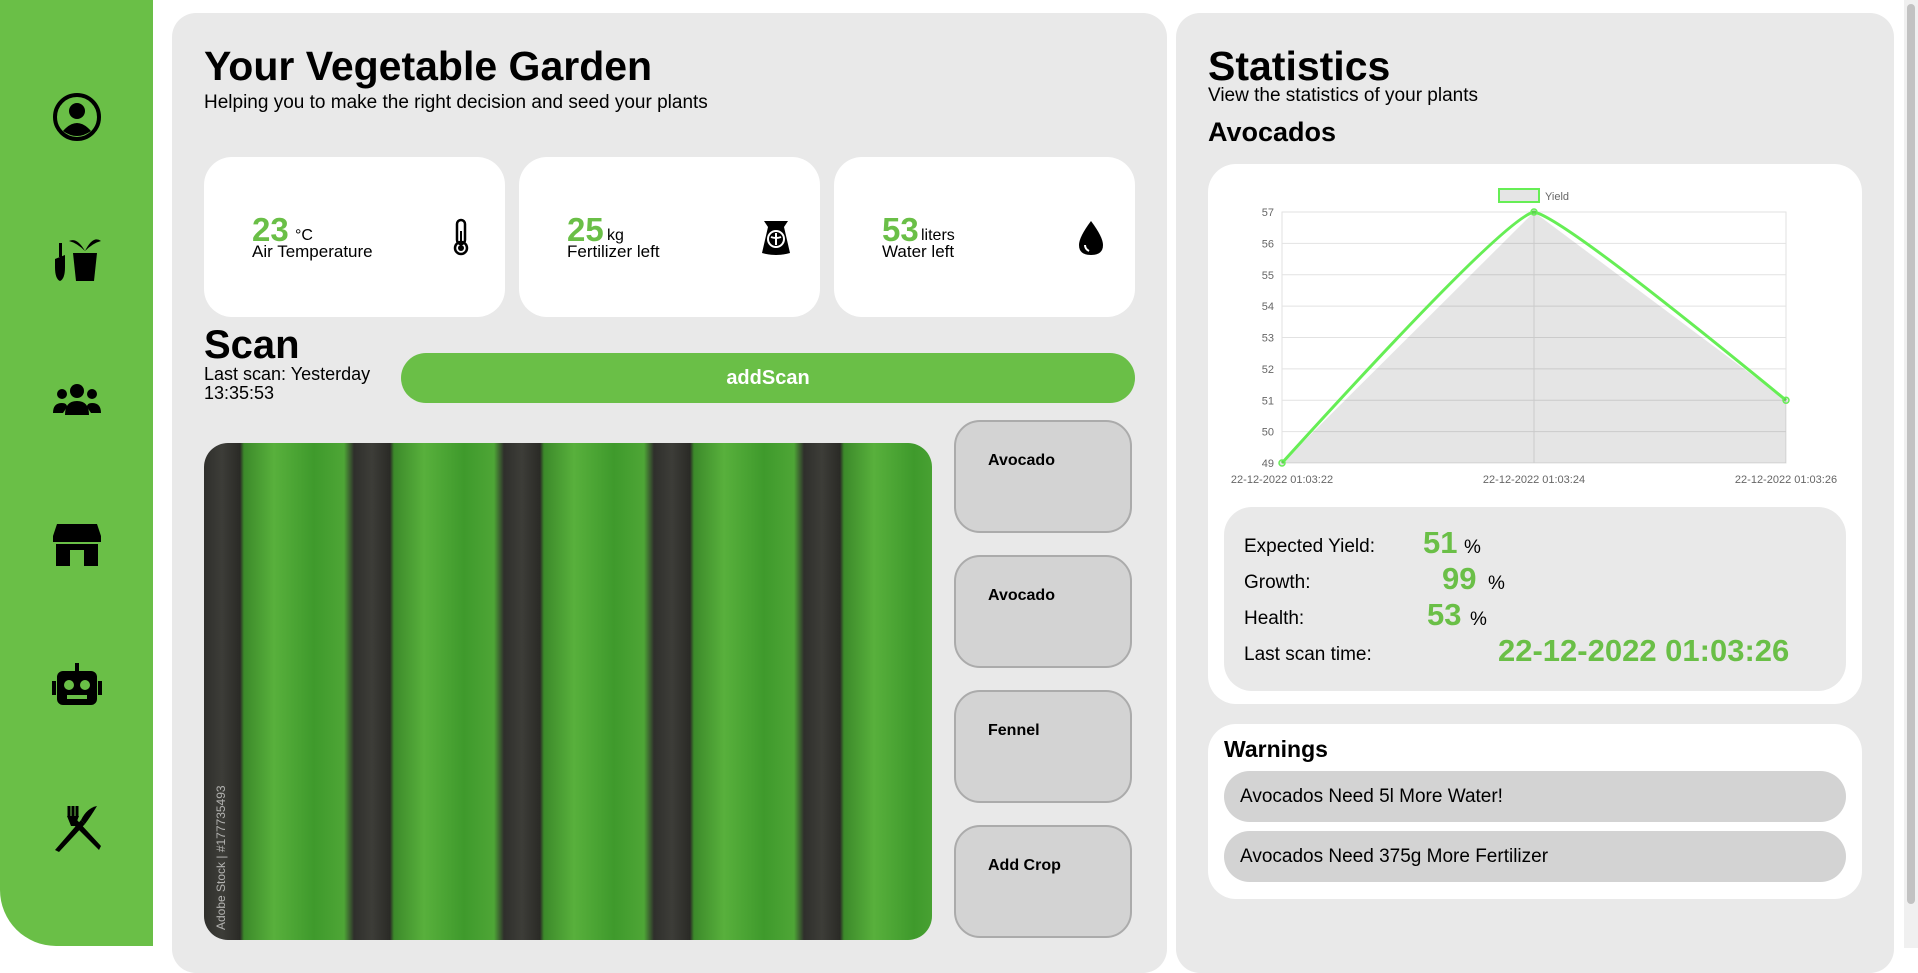  I want to click on plant-name: Avocados, so click(1272, 132).